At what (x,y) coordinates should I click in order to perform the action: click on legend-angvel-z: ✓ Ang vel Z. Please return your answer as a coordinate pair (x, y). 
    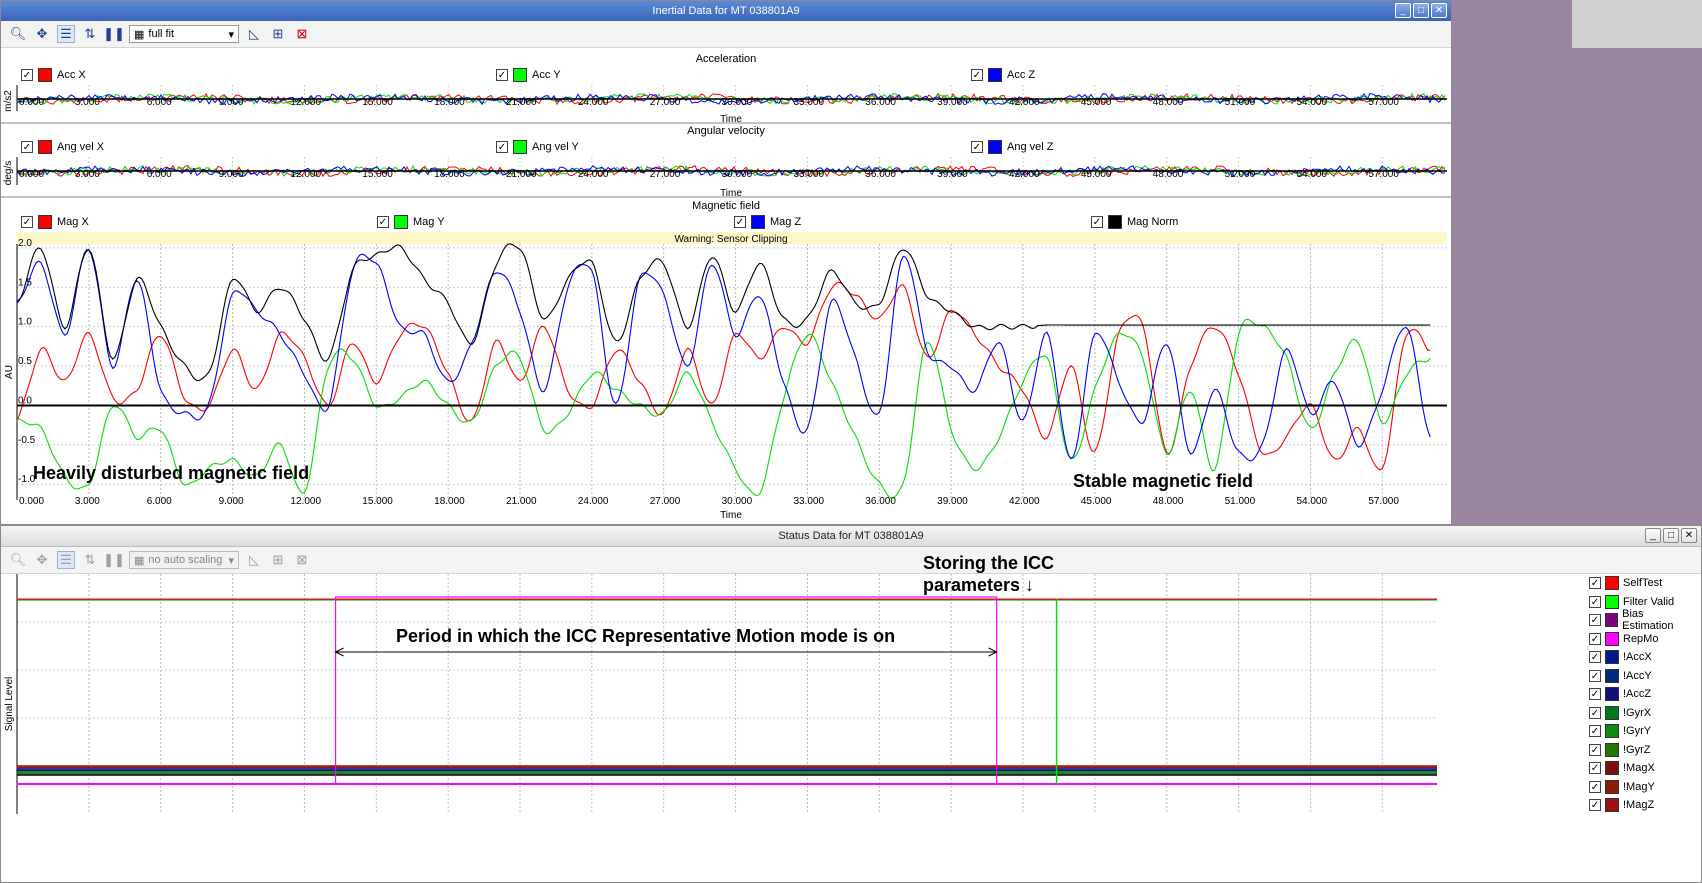
    Looking at the image, I should click on (1012, 147).